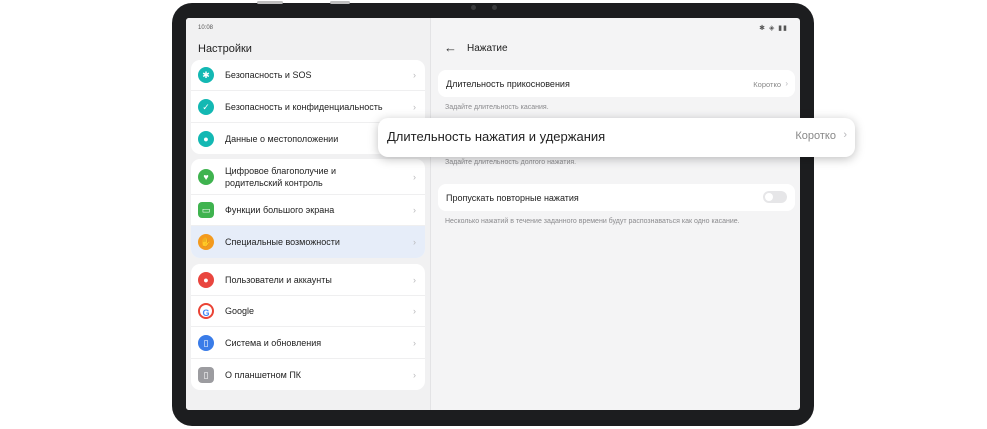  I want to click on touch-duration-hint: Задайте длительность касания., so click(497, 107).